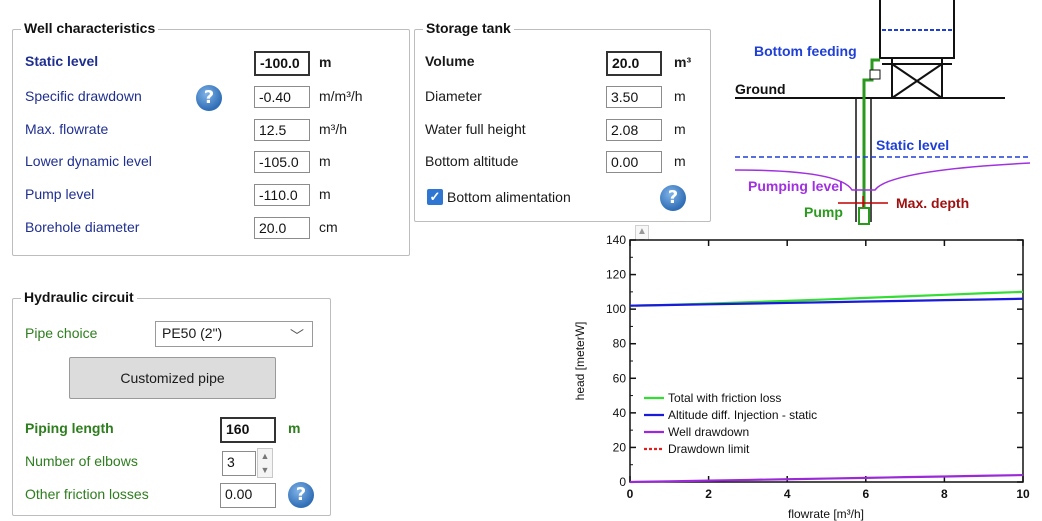  I want to click on chevron-down-icon: ﹀, so click(297, 336).